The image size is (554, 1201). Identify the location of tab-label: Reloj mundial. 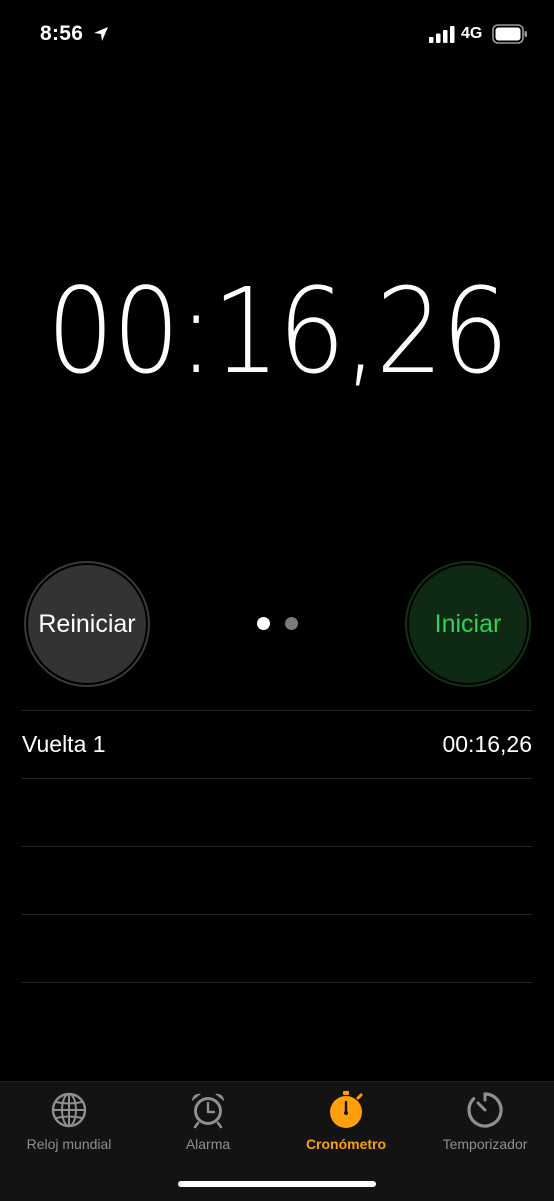
(69, 1144).